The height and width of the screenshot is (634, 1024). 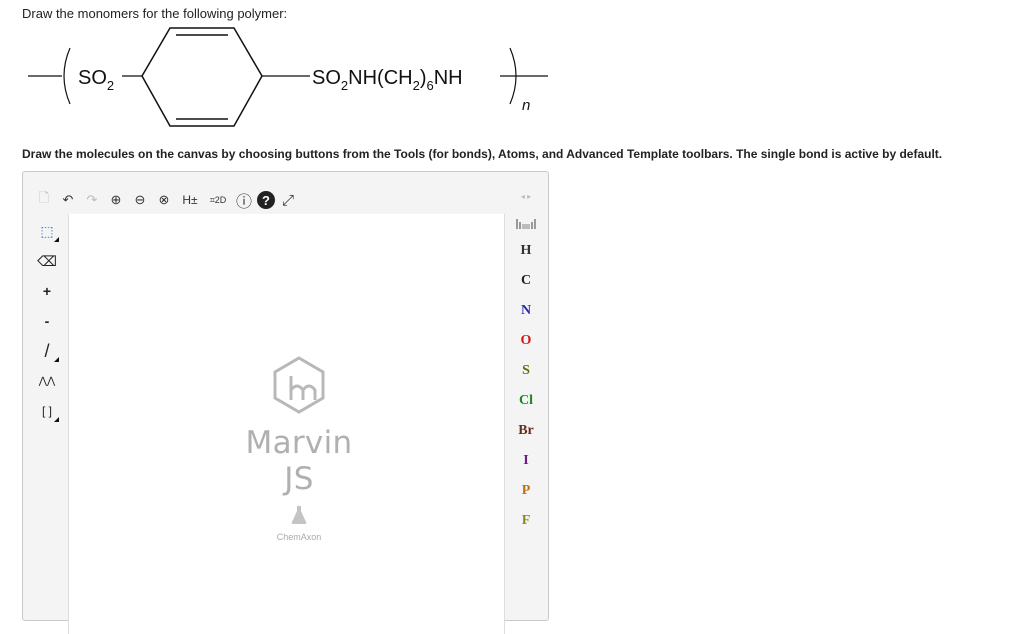 I want to click on single-bond-tool-icon: /, so click(x=47, y=351).